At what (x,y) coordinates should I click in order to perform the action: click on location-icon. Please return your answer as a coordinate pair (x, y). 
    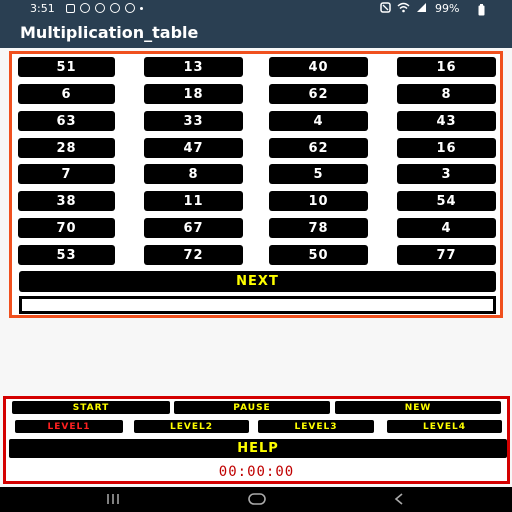
    Looking at the image, I should click on (115, 8).